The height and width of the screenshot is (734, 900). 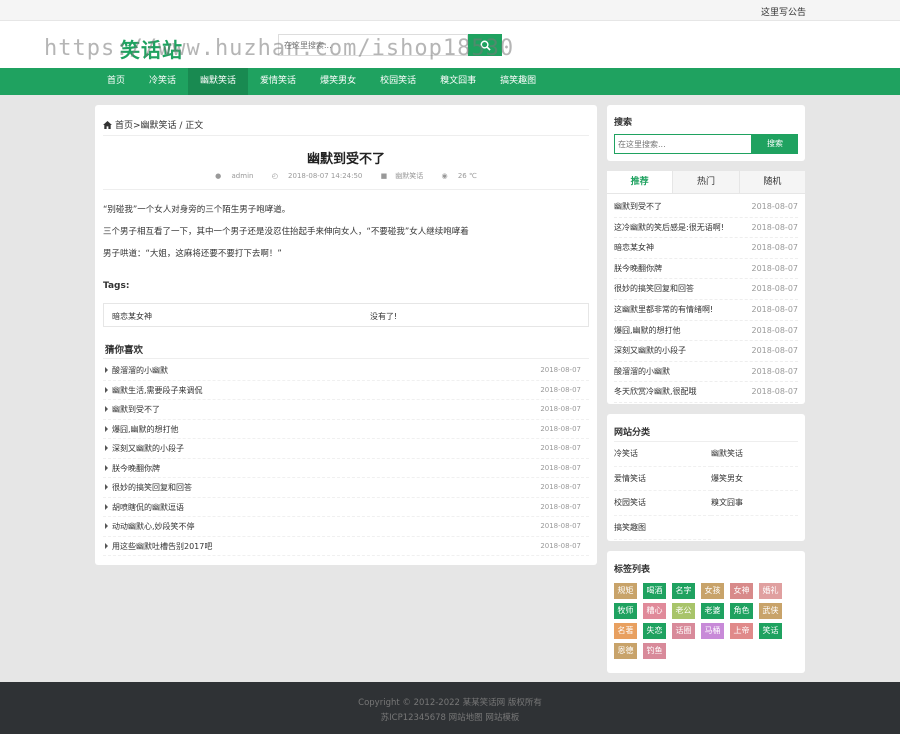 What do you see at coordinates (706, 133) in the screenshot?
I see `sidebar-search-panel: 搜索 搜索` at bounding box center [706, 133].